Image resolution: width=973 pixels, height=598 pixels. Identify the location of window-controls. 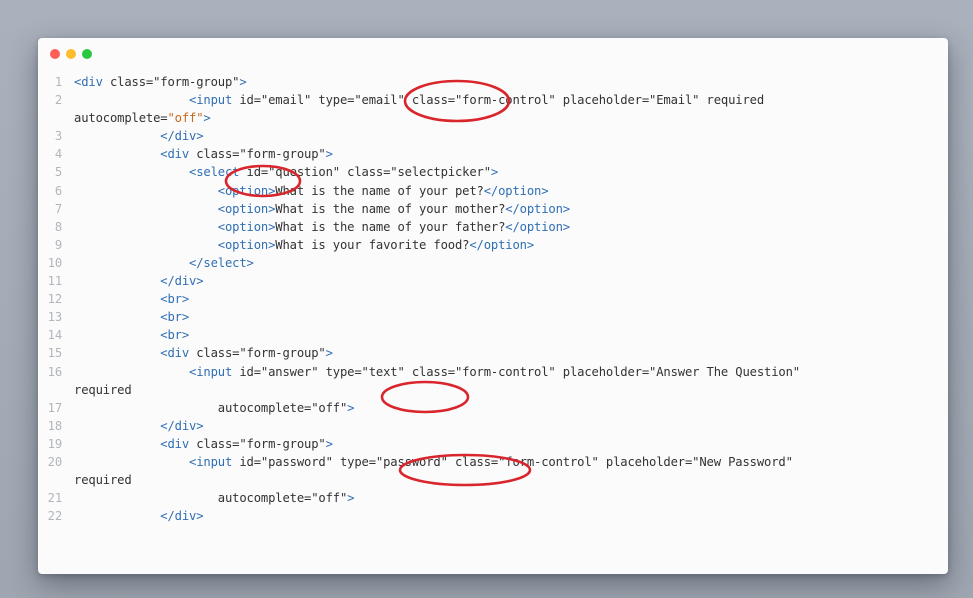
(71, 55).